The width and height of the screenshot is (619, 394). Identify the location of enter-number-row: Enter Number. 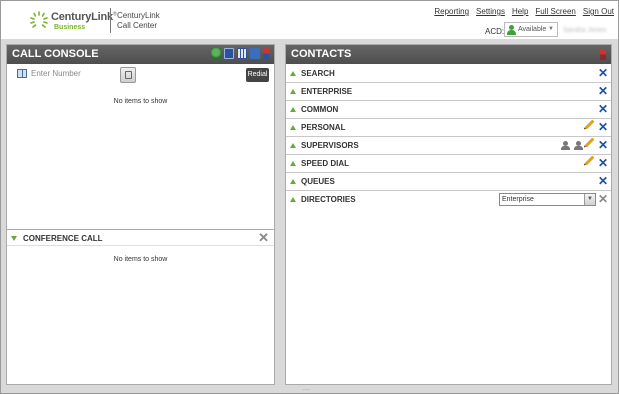
(49, 73).